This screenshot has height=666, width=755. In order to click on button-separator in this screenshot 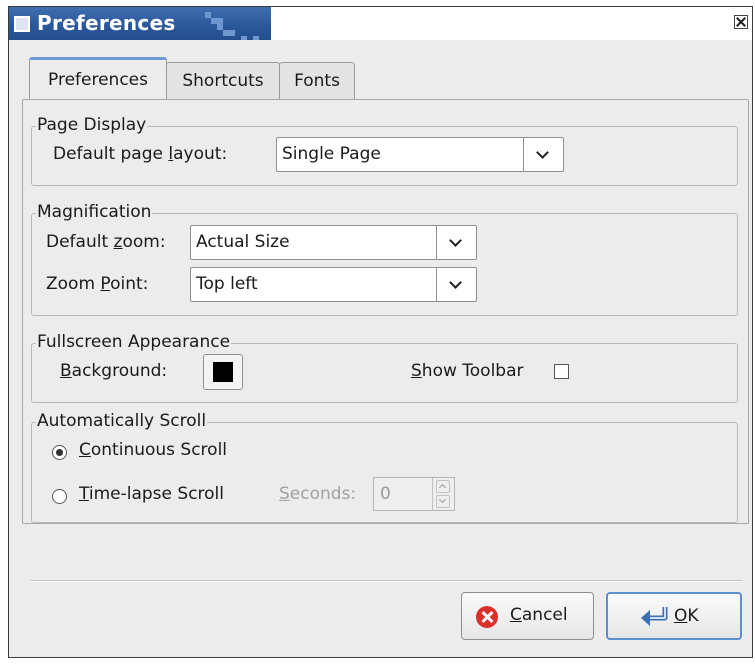, I will do `click(386, 581)`.